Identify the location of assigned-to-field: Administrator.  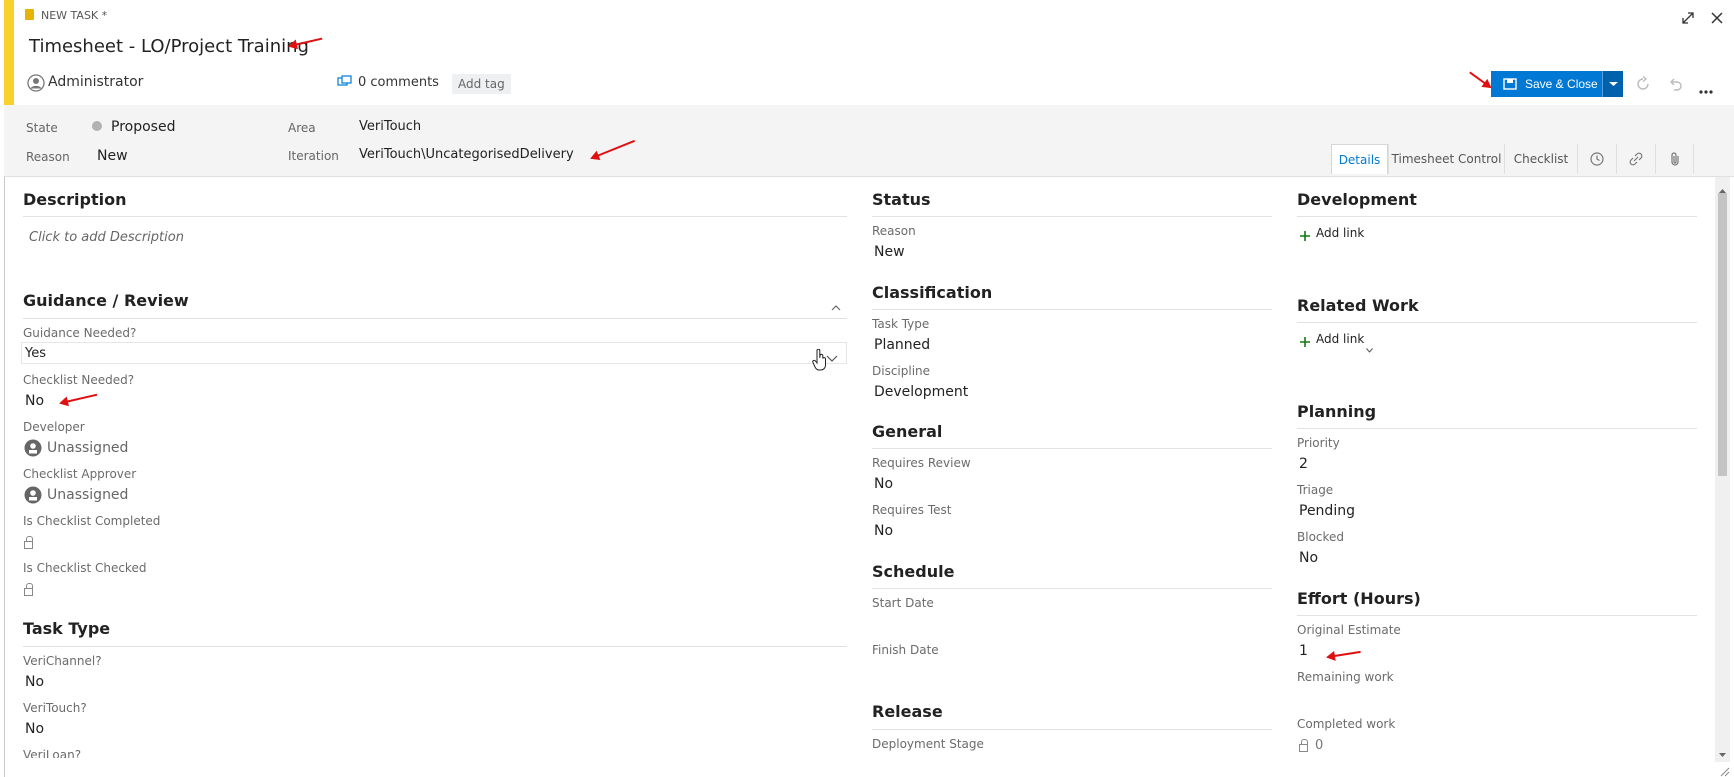
(95, 82).